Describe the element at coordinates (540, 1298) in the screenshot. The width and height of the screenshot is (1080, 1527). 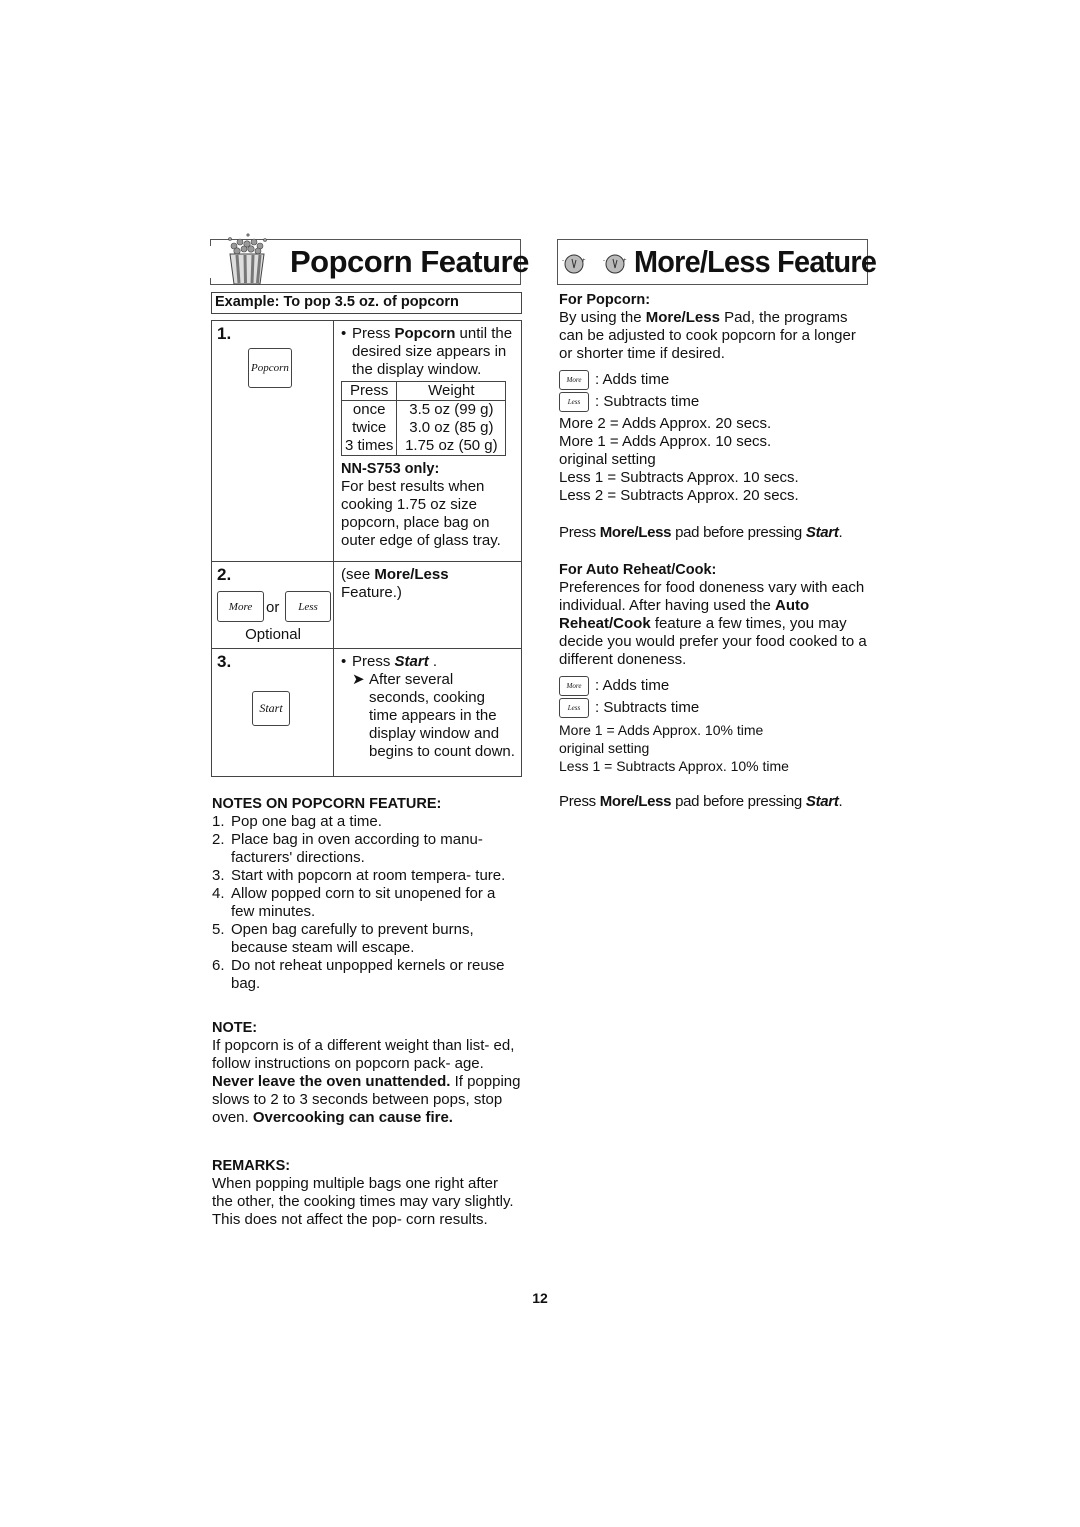
I see `page-number: 12` at that location.